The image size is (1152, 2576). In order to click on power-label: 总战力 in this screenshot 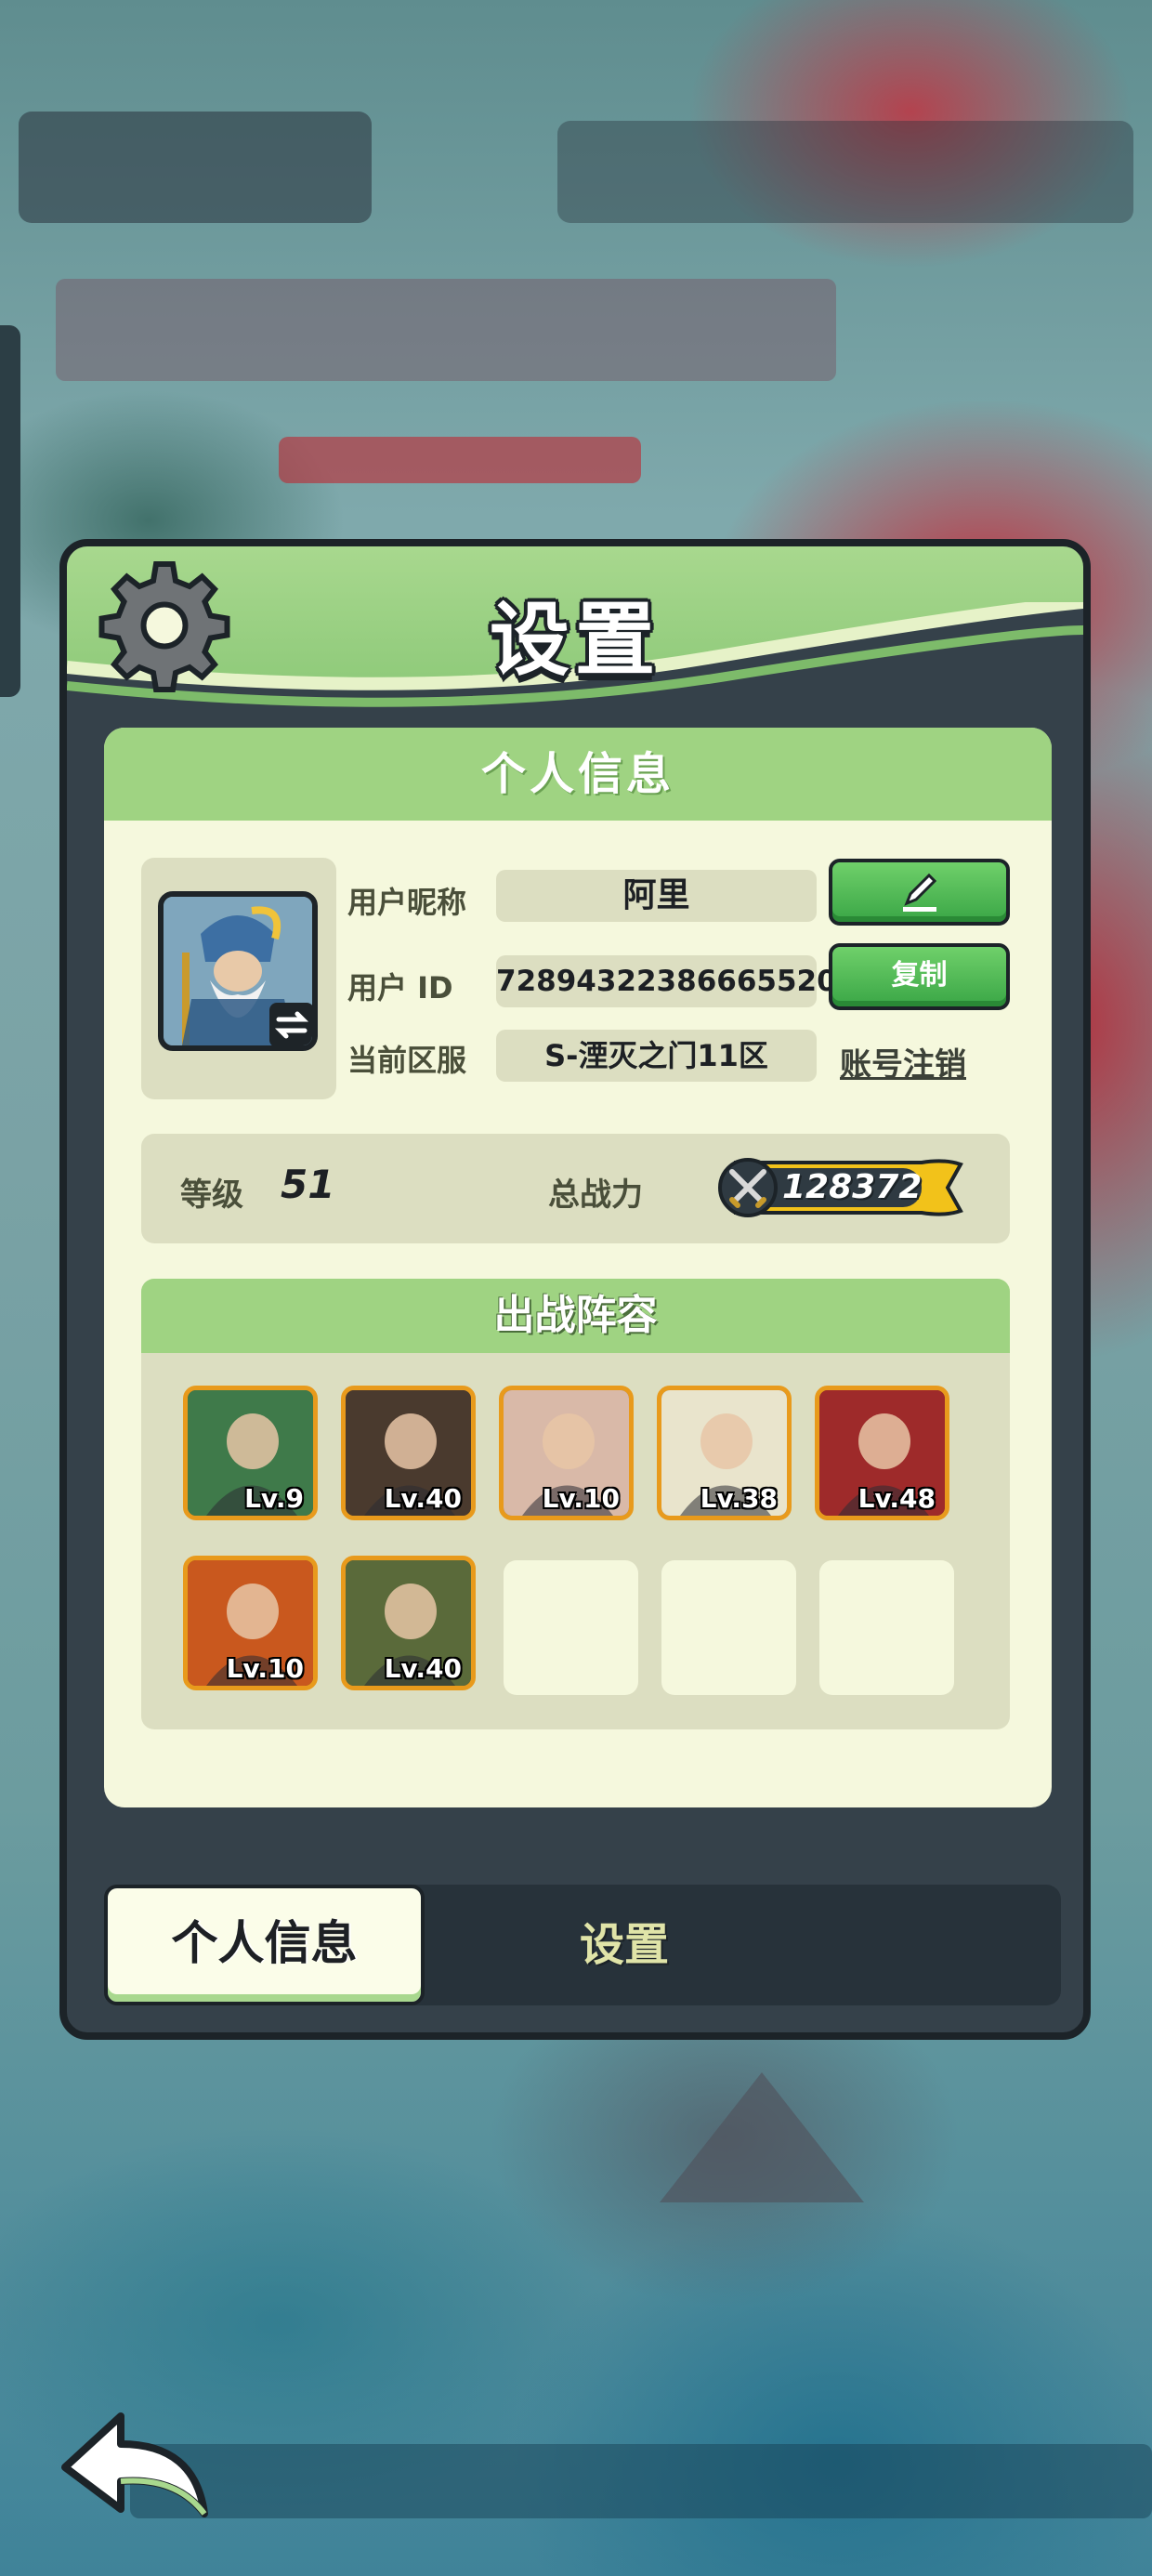, I will do `click(595, 1195)`.